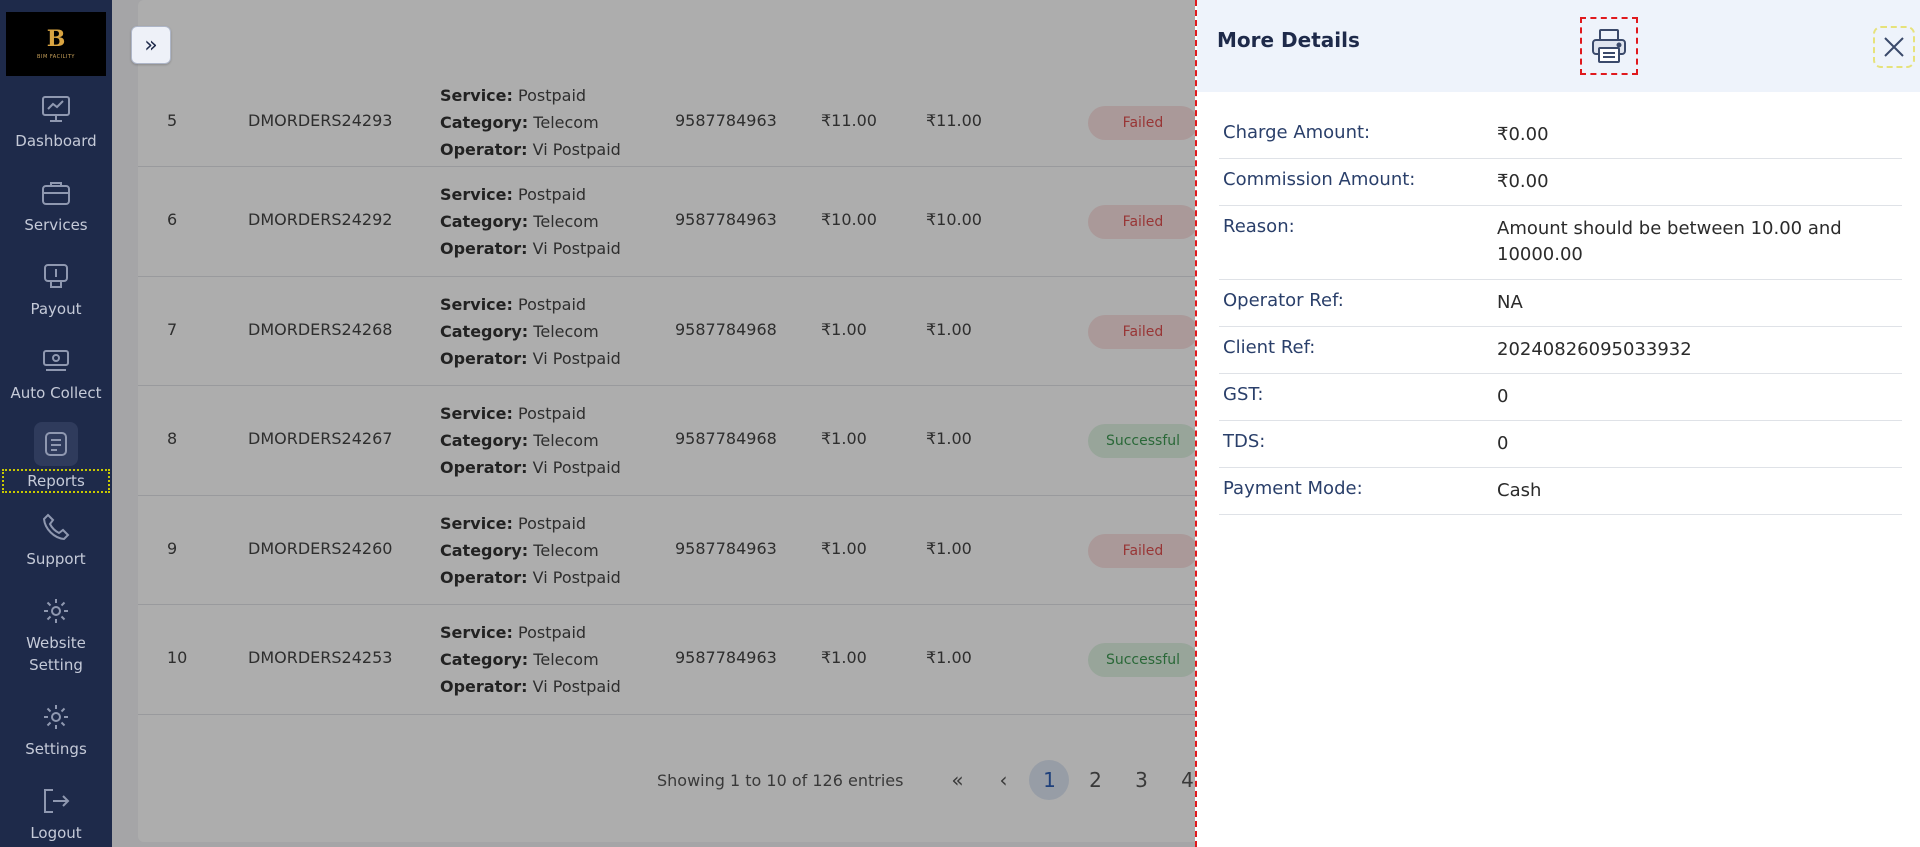  I want to click on detail-row: Client Ref: 20240826095033932, so click(1560, 350).